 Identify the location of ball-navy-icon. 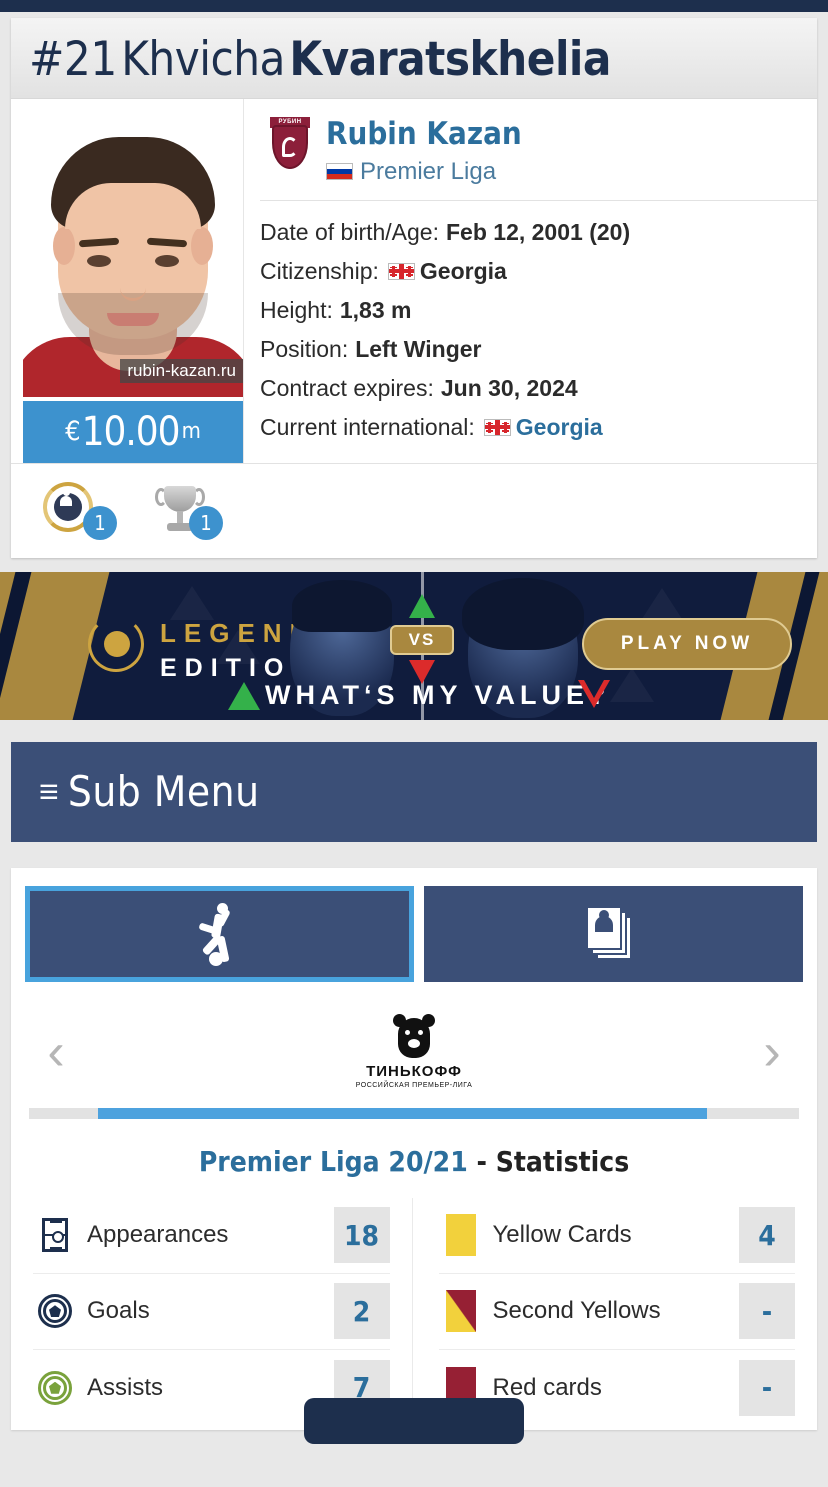
(55, 1311).